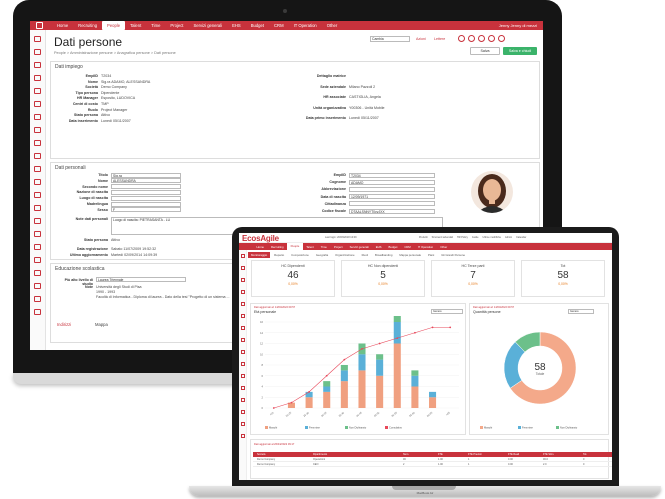  Describe the element at coordinates (442, 237) in the screenshot. I see `header-link: Strumenti aziendali` at that location.